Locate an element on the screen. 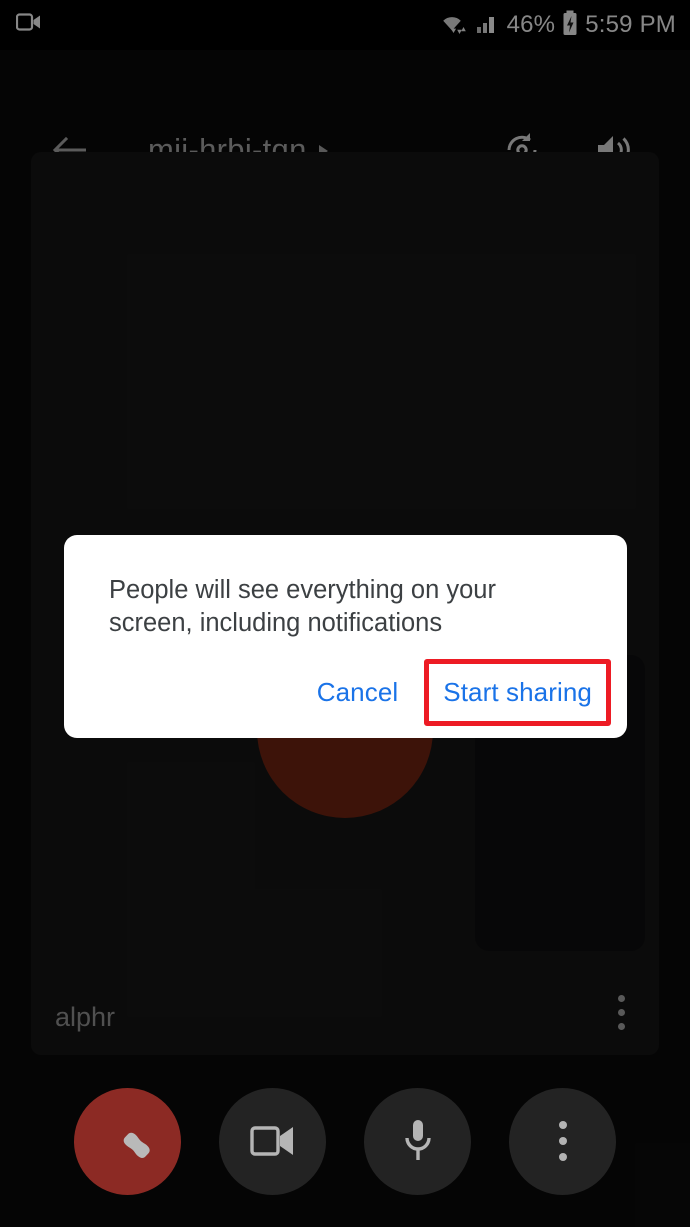 The width and height of the screenshot is (690, 1227). phone-hangup-icon is located at coordinates (128, 1141).